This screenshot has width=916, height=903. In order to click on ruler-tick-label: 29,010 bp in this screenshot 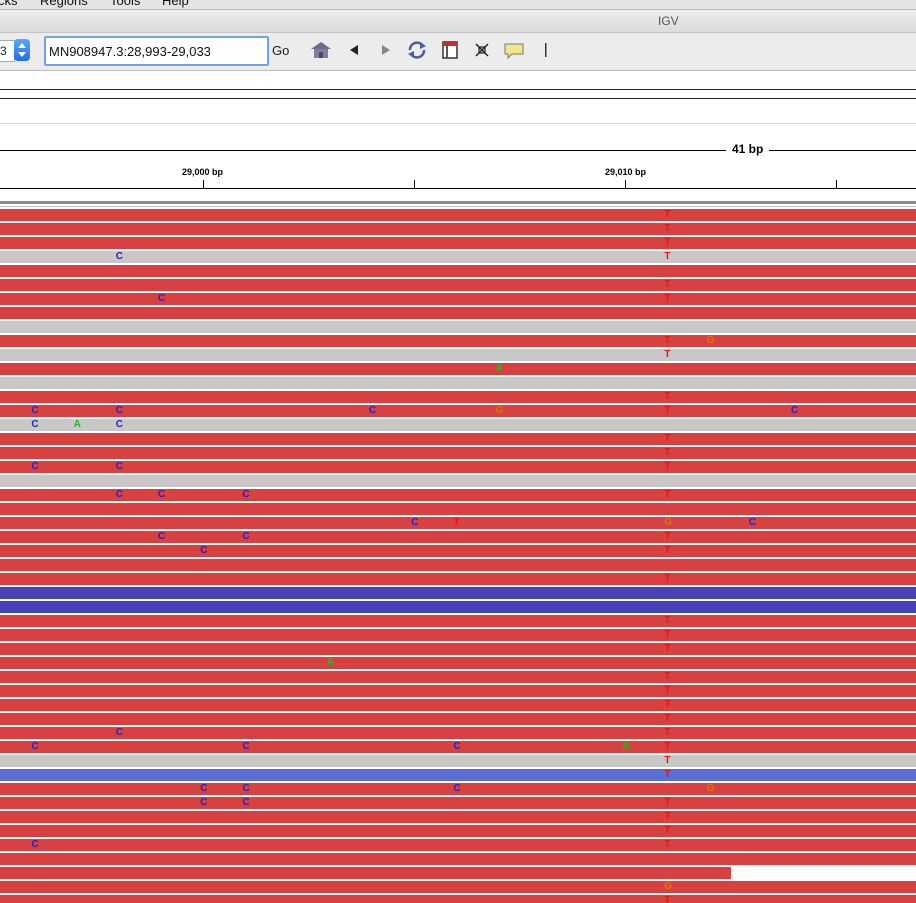, I will do `click(626, 172)`.